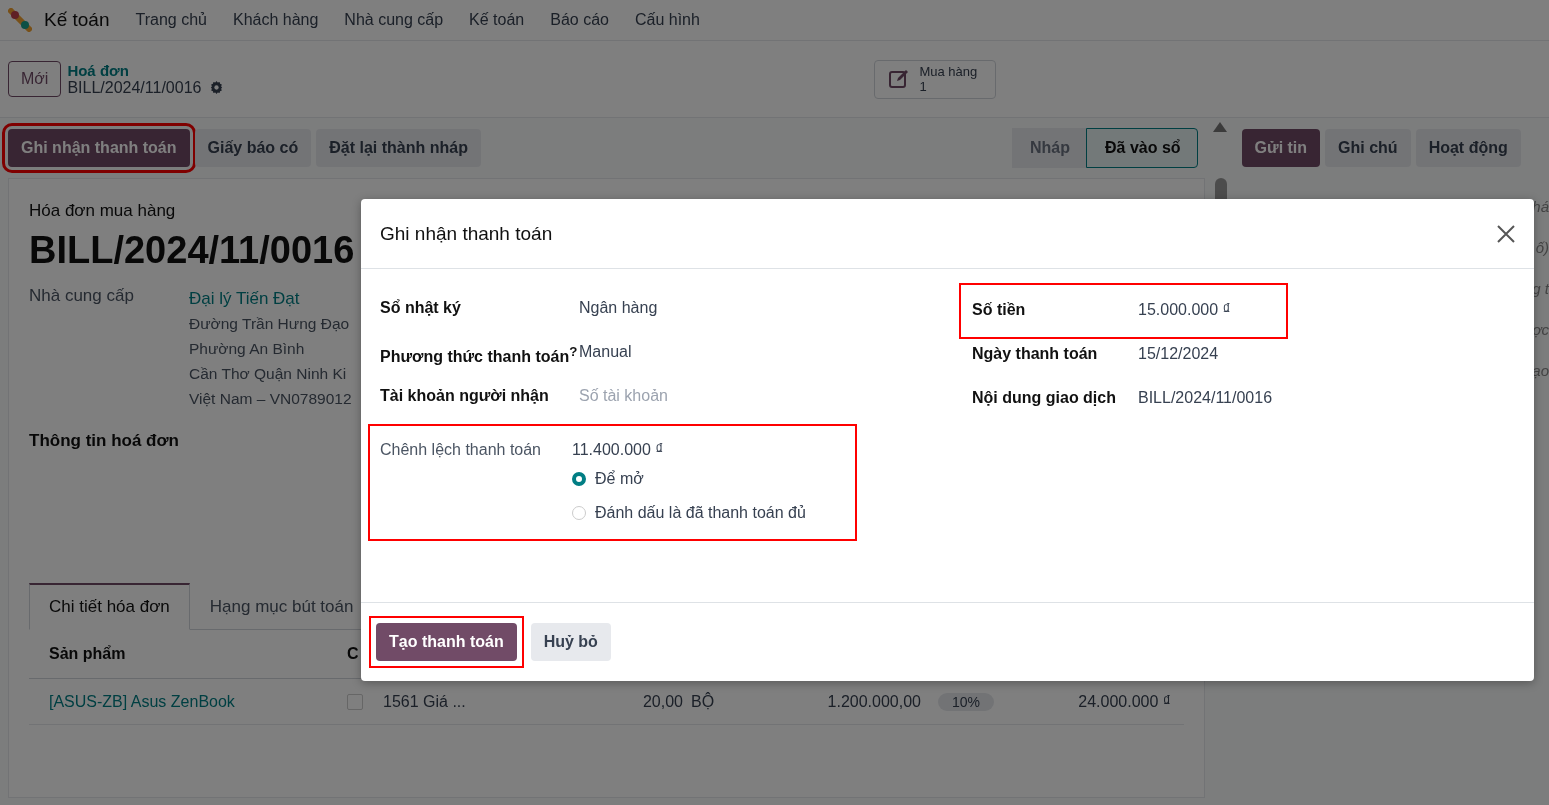 Image resolution: width=1549 pixels, height=805 pixels. I want to click on notebook-tab: Hạng mục bút toán, so click(281, 606).